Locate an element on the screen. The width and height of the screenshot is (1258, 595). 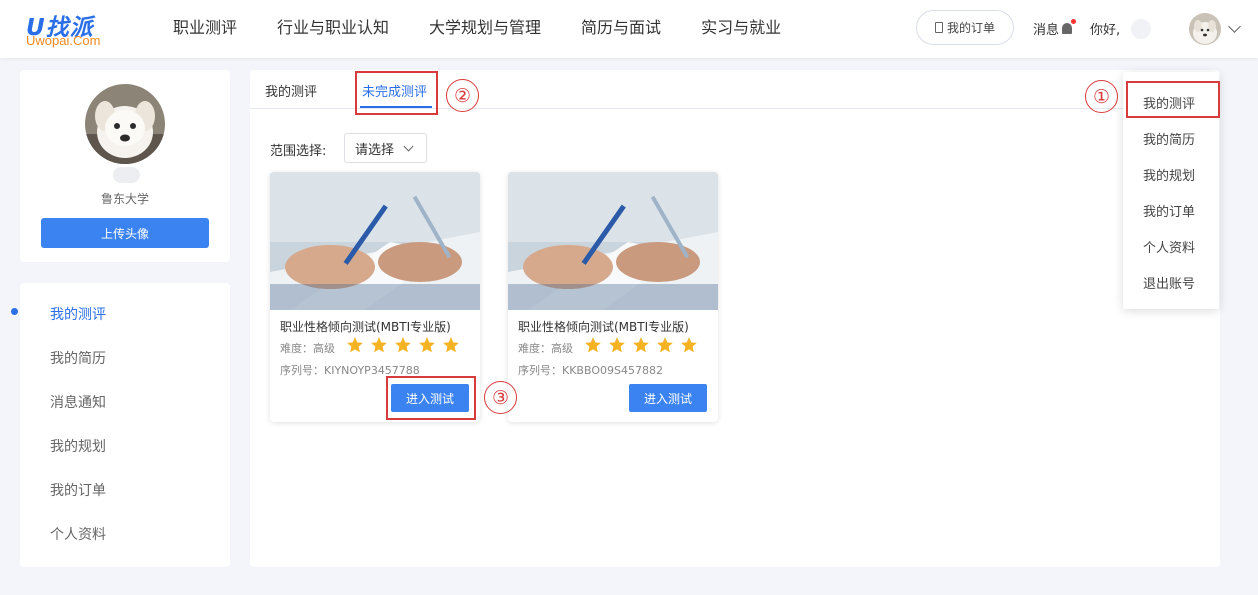
card-serial: 序列号：KKBBO09S457882 is located at coordinates (590, 370).